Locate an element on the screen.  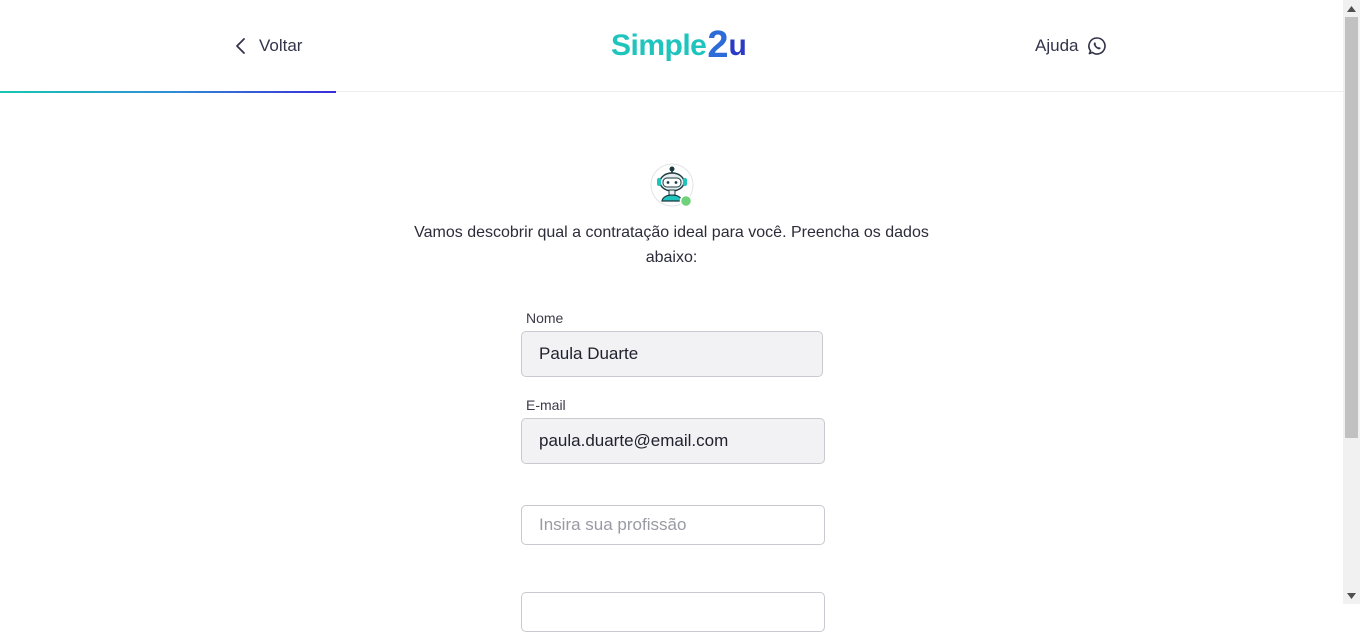
help-label: Ajuda is located at coordinates (1057, 45).